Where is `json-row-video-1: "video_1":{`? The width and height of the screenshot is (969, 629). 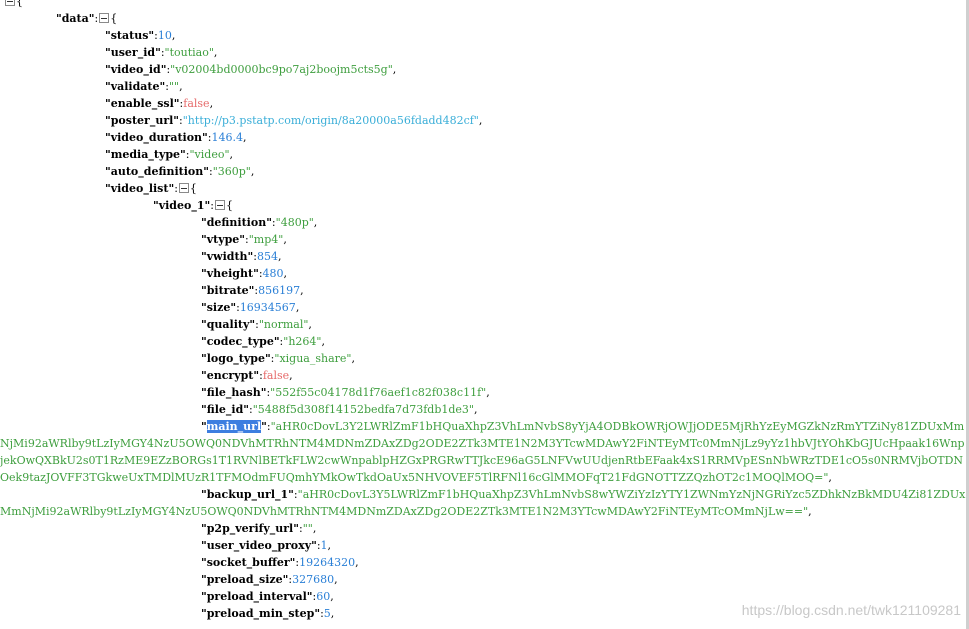
json-row-video-1: "video_1":{ is located at coordinates (193, 205).